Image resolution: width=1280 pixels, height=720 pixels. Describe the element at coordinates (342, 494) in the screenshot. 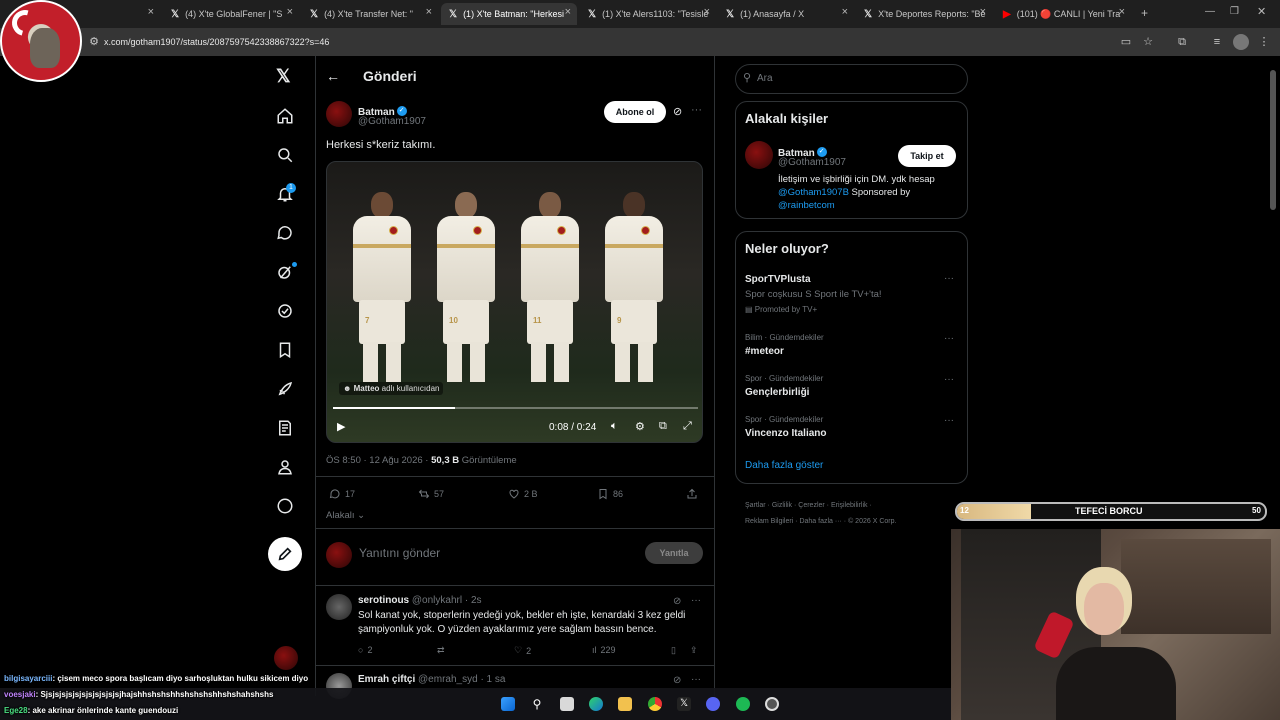

I see `reply-button: 17` at that location.